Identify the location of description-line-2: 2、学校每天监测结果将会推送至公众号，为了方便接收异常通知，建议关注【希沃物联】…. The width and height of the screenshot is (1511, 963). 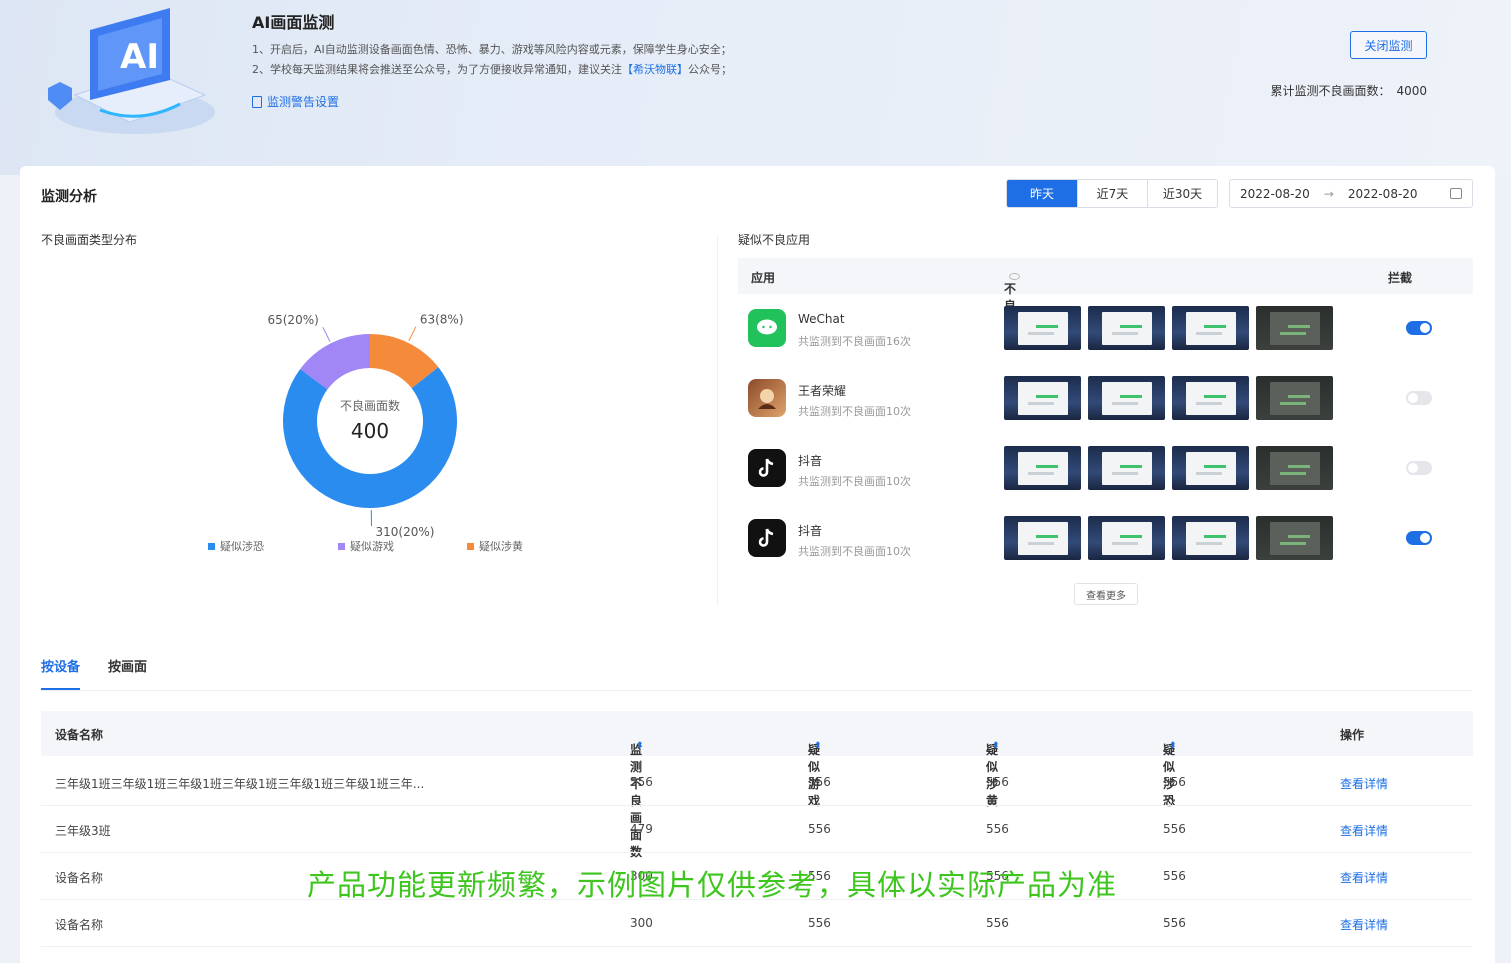
(492, 69).